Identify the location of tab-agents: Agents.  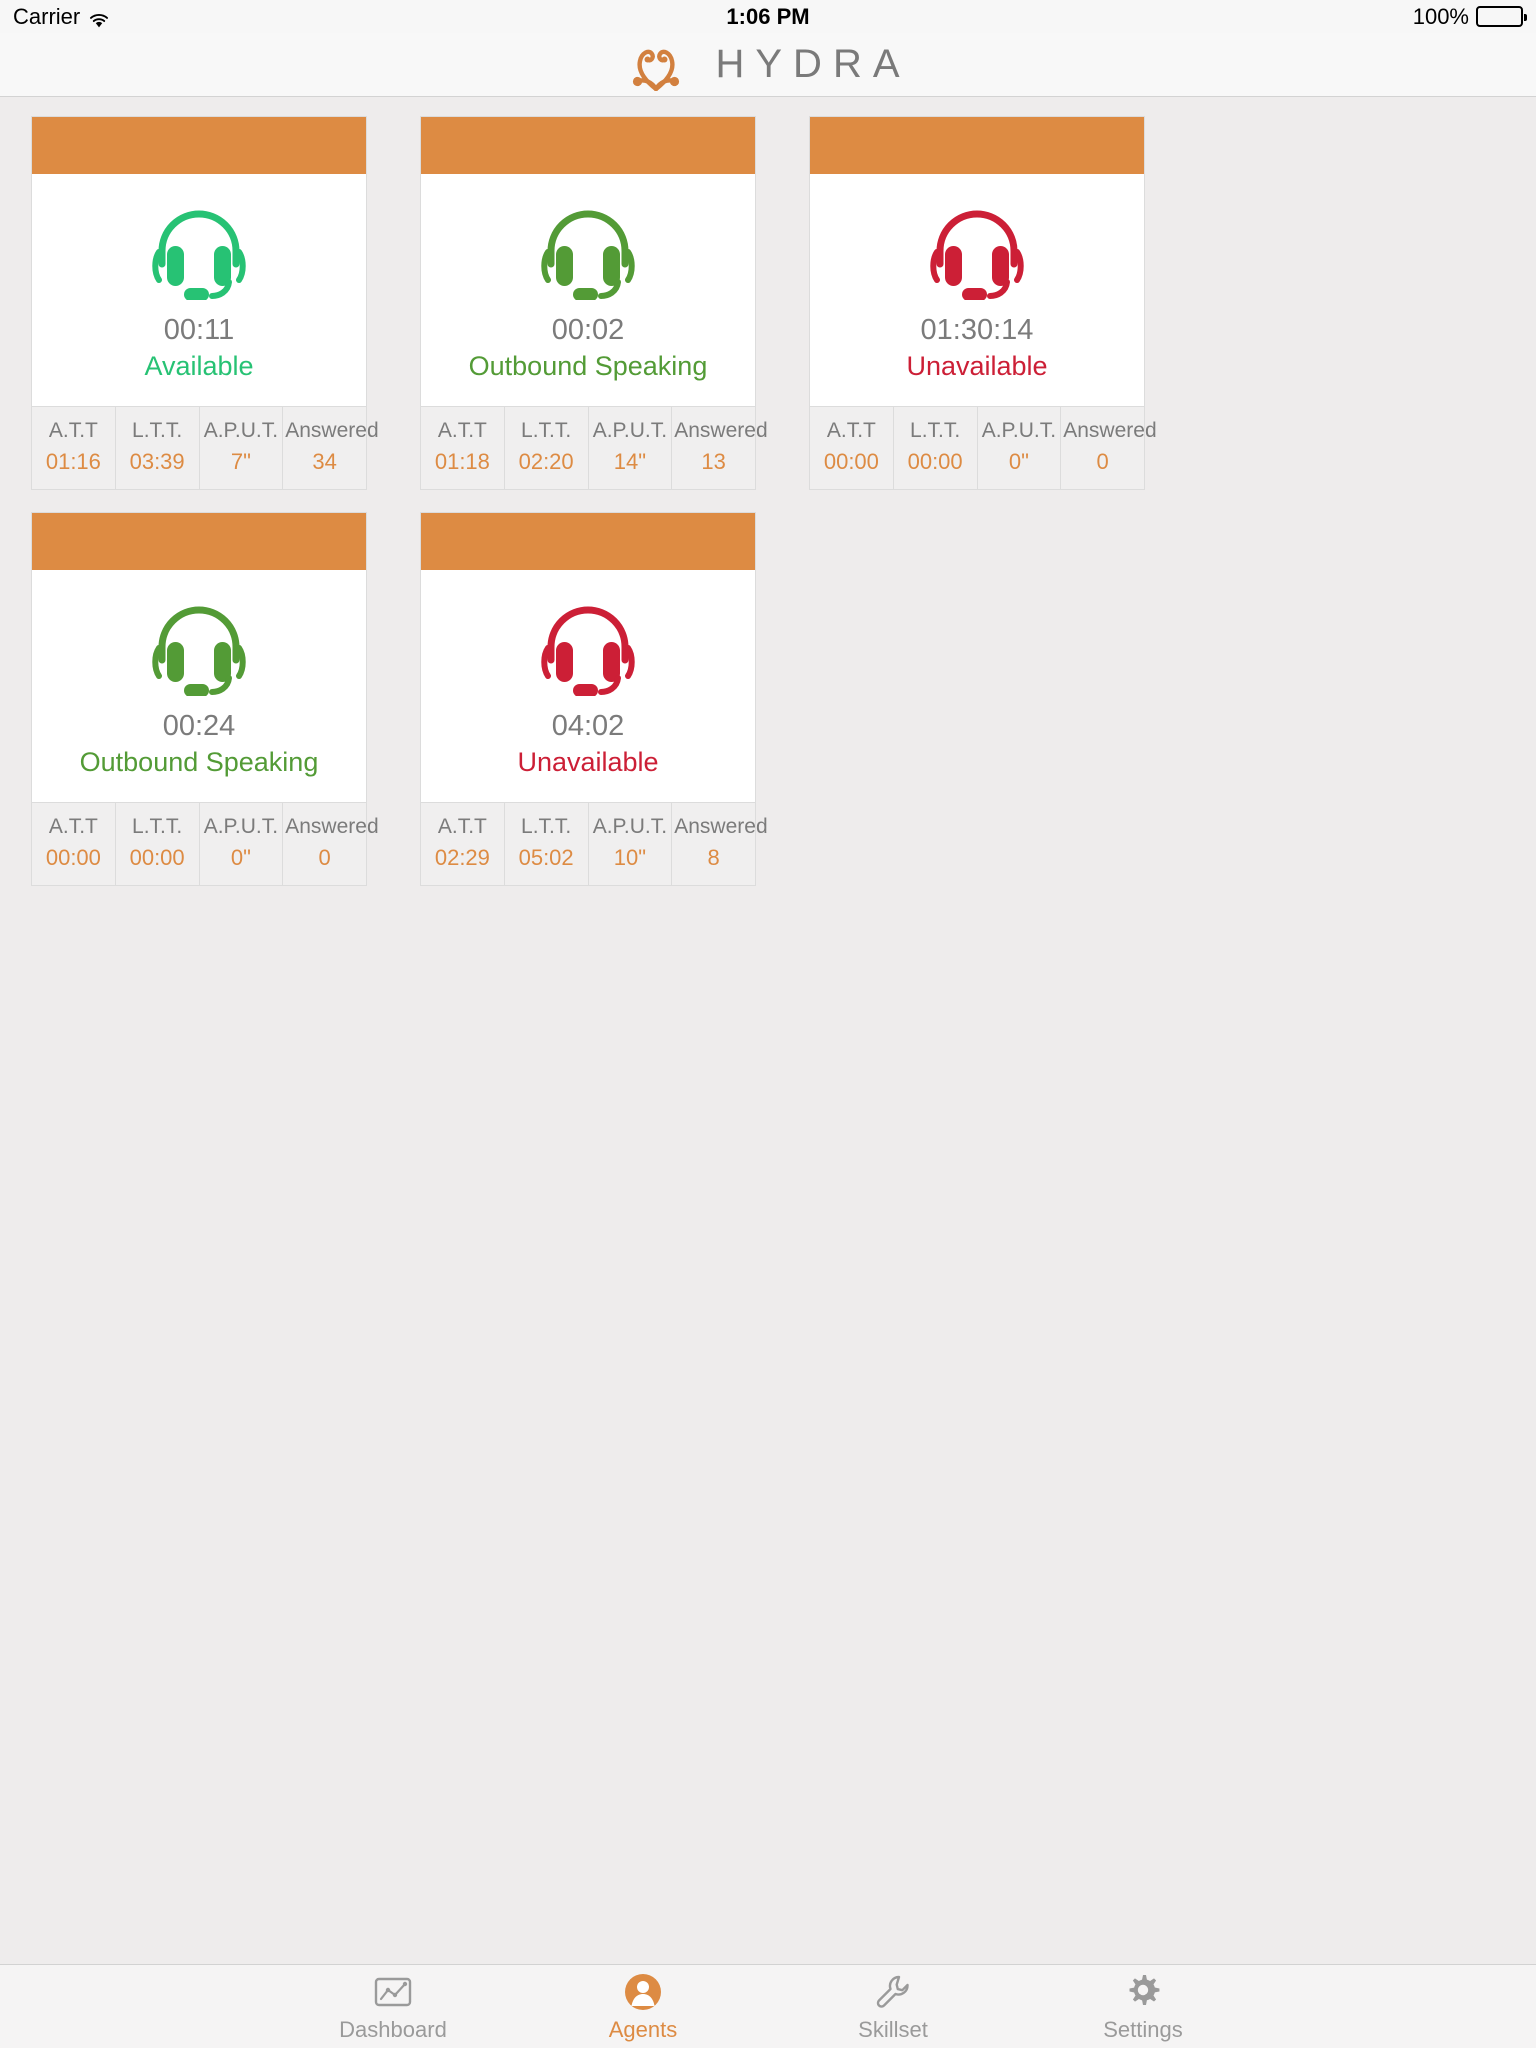
(643, 2007).